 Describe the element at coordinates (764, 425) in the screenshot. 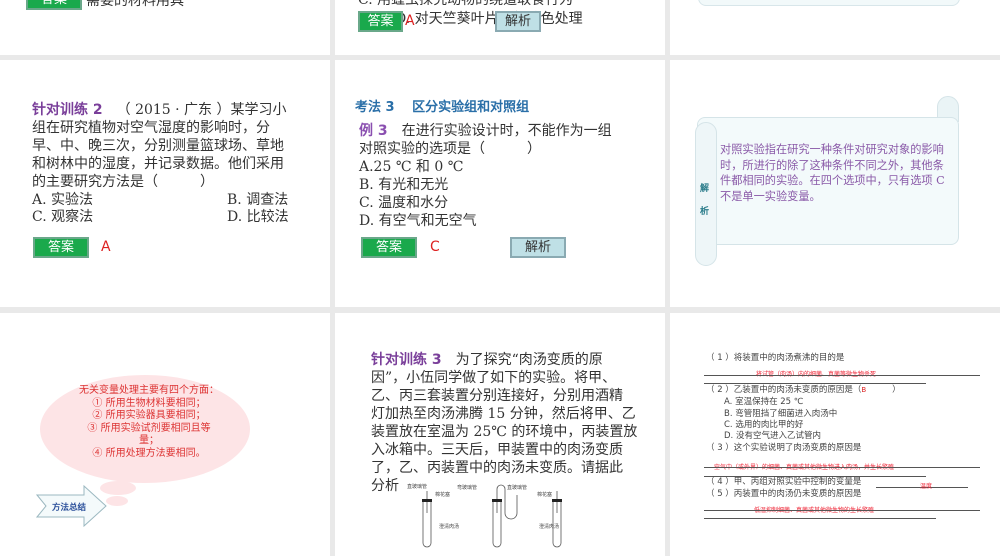

I see `q2-option-c: C. 选用的肉比甲的好` at that location.